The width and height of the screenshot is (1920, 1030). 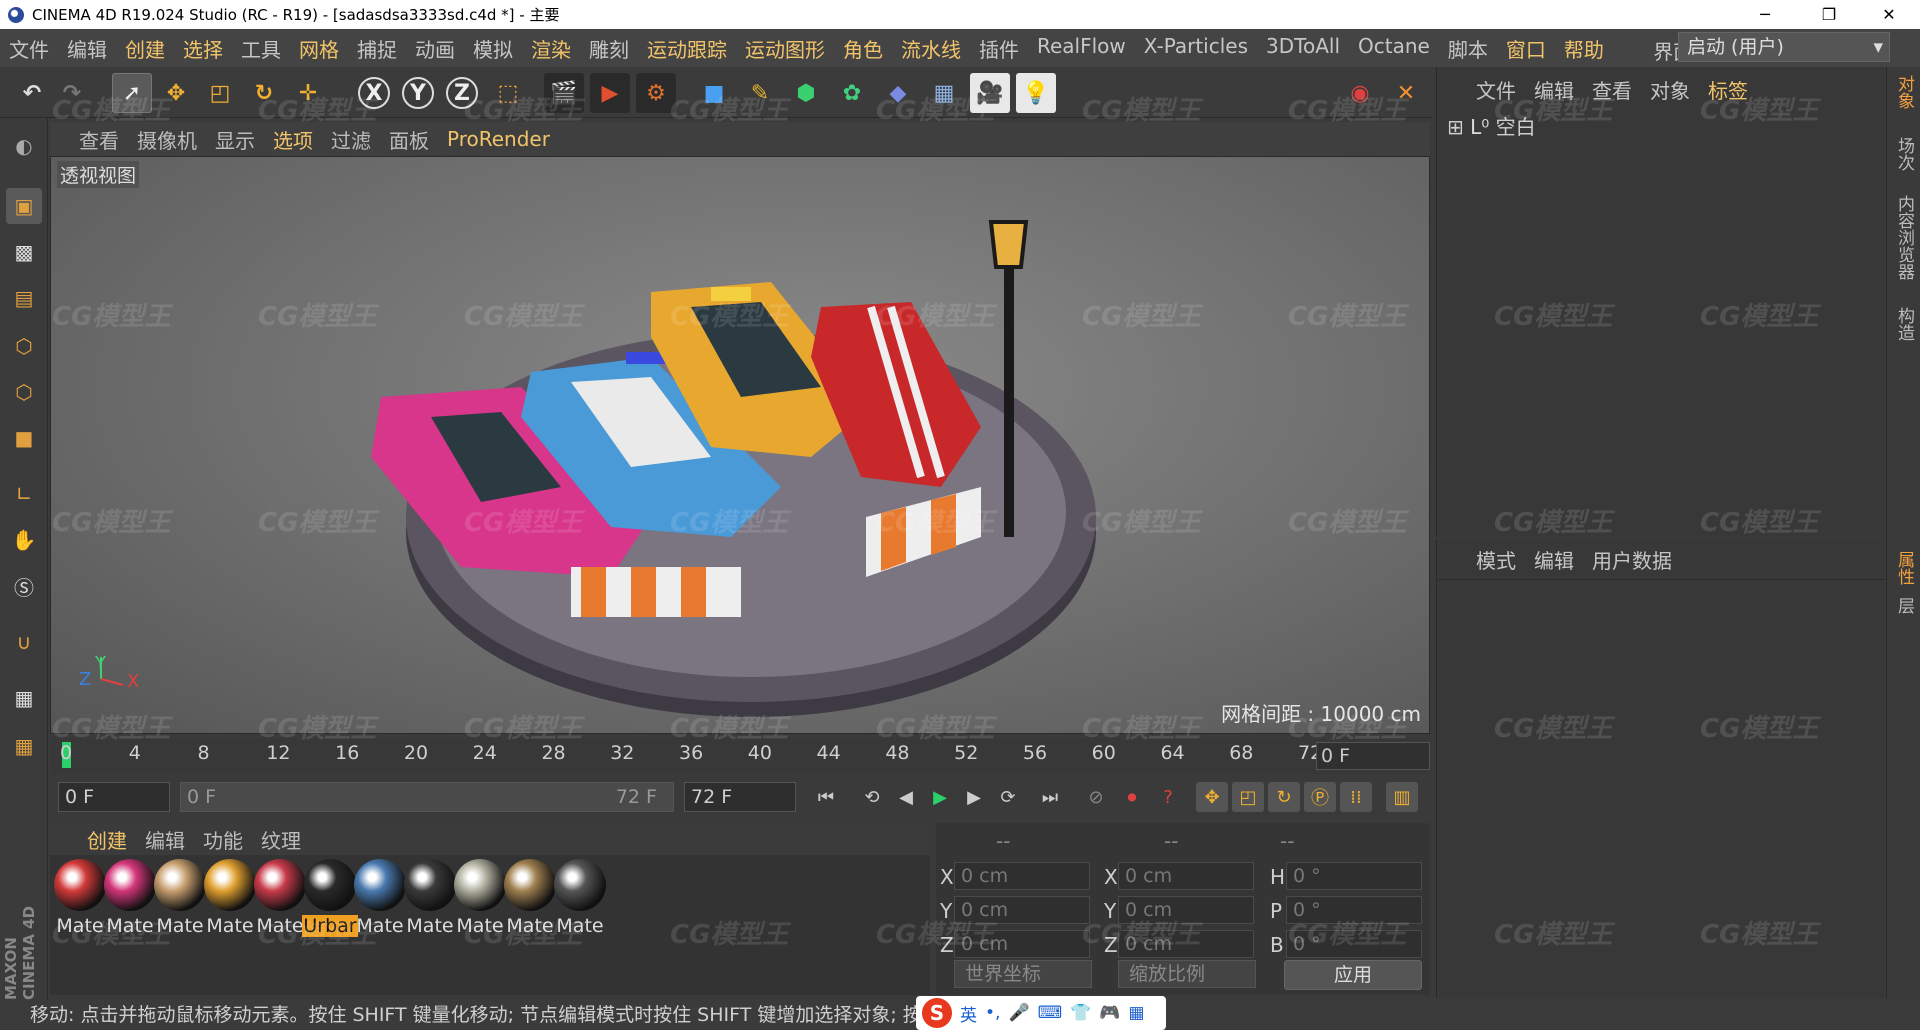 I want to click on microphone-icon: 🎤, so click(x=1018, y=1013).